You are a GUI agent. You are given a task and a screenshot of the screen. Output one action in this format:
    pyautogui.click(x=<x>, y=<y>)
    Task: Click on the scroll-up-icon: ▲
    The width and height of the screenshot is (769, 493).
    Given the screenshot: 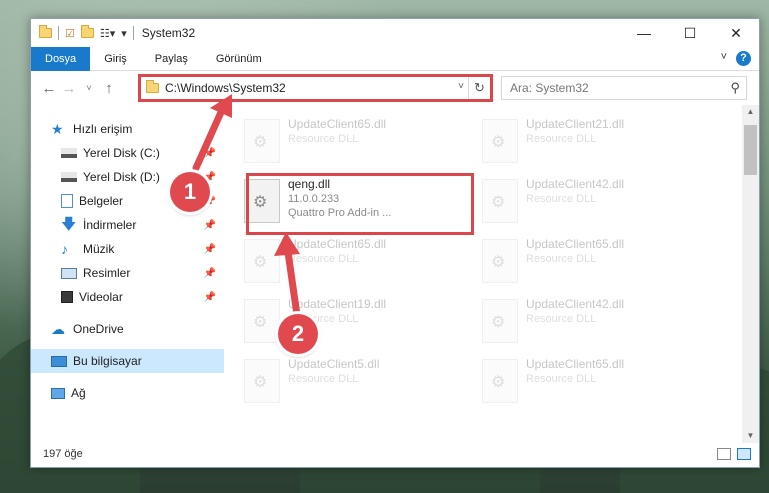 What is the action you would take?
    pyautogui.click(x=750, y=112)
    